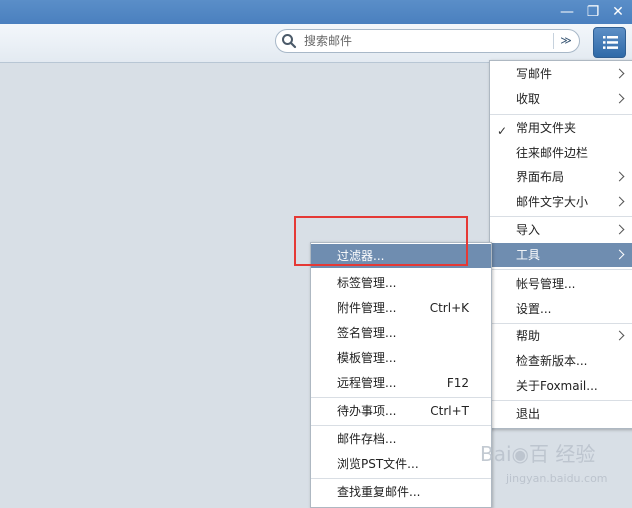 This screenshot has width=632, height=508. I want to click on list-menu-icon, so click(610, 42).